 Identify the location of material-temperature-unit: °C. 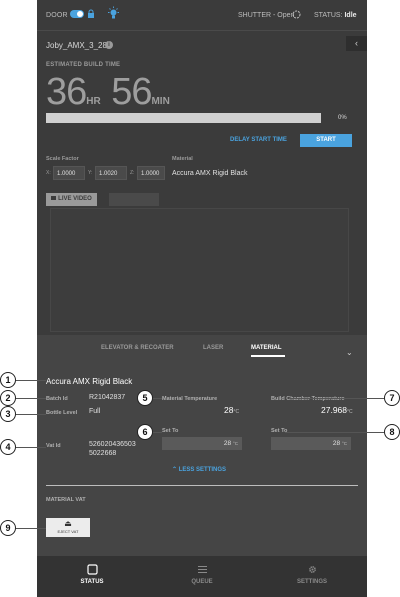
(236, 412).